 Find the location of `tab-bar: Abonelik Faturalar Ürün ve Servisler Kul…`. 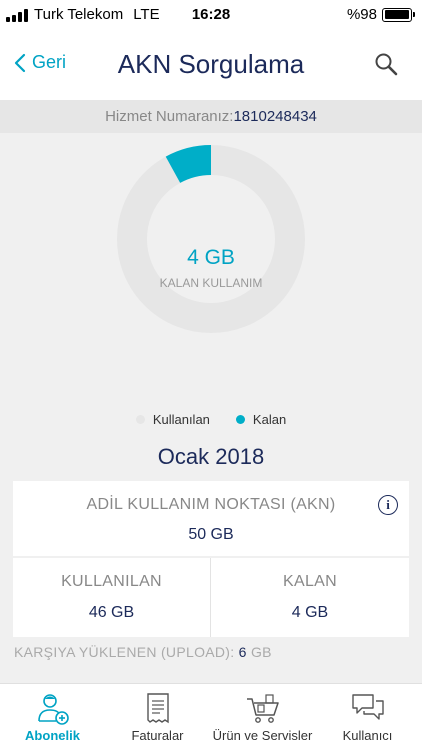

tab-bar: Abonelik Faturalar Ürün ve Servisler Kul… is located at coordinates (211, 716).